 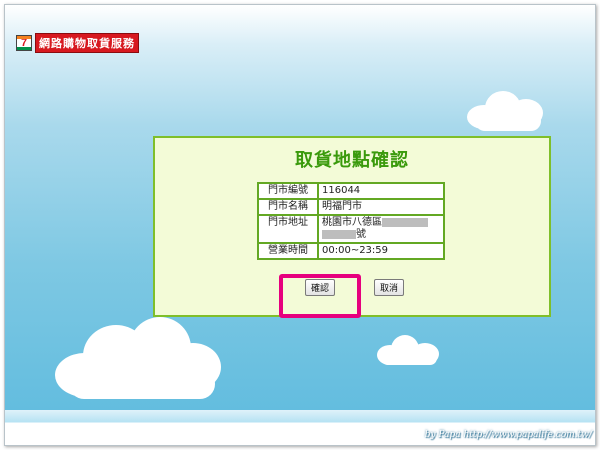 What do you see at coordinates (381, 251) in the screenshot?
I see `business-hours-value: 00:00~23:59` at bounding box center [381, 251].